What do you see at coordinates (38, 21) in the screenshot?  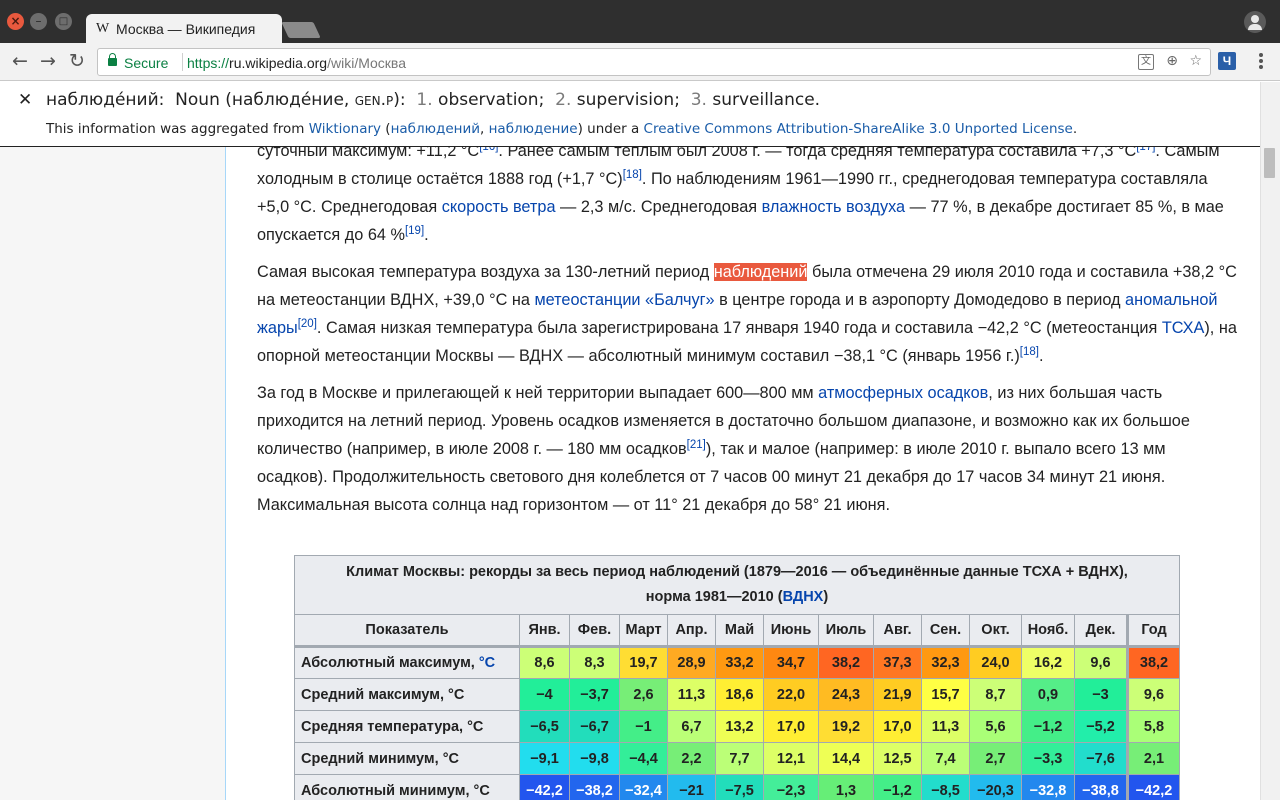 I see `window-minimize-button: –` at bounding box center [38, 21].